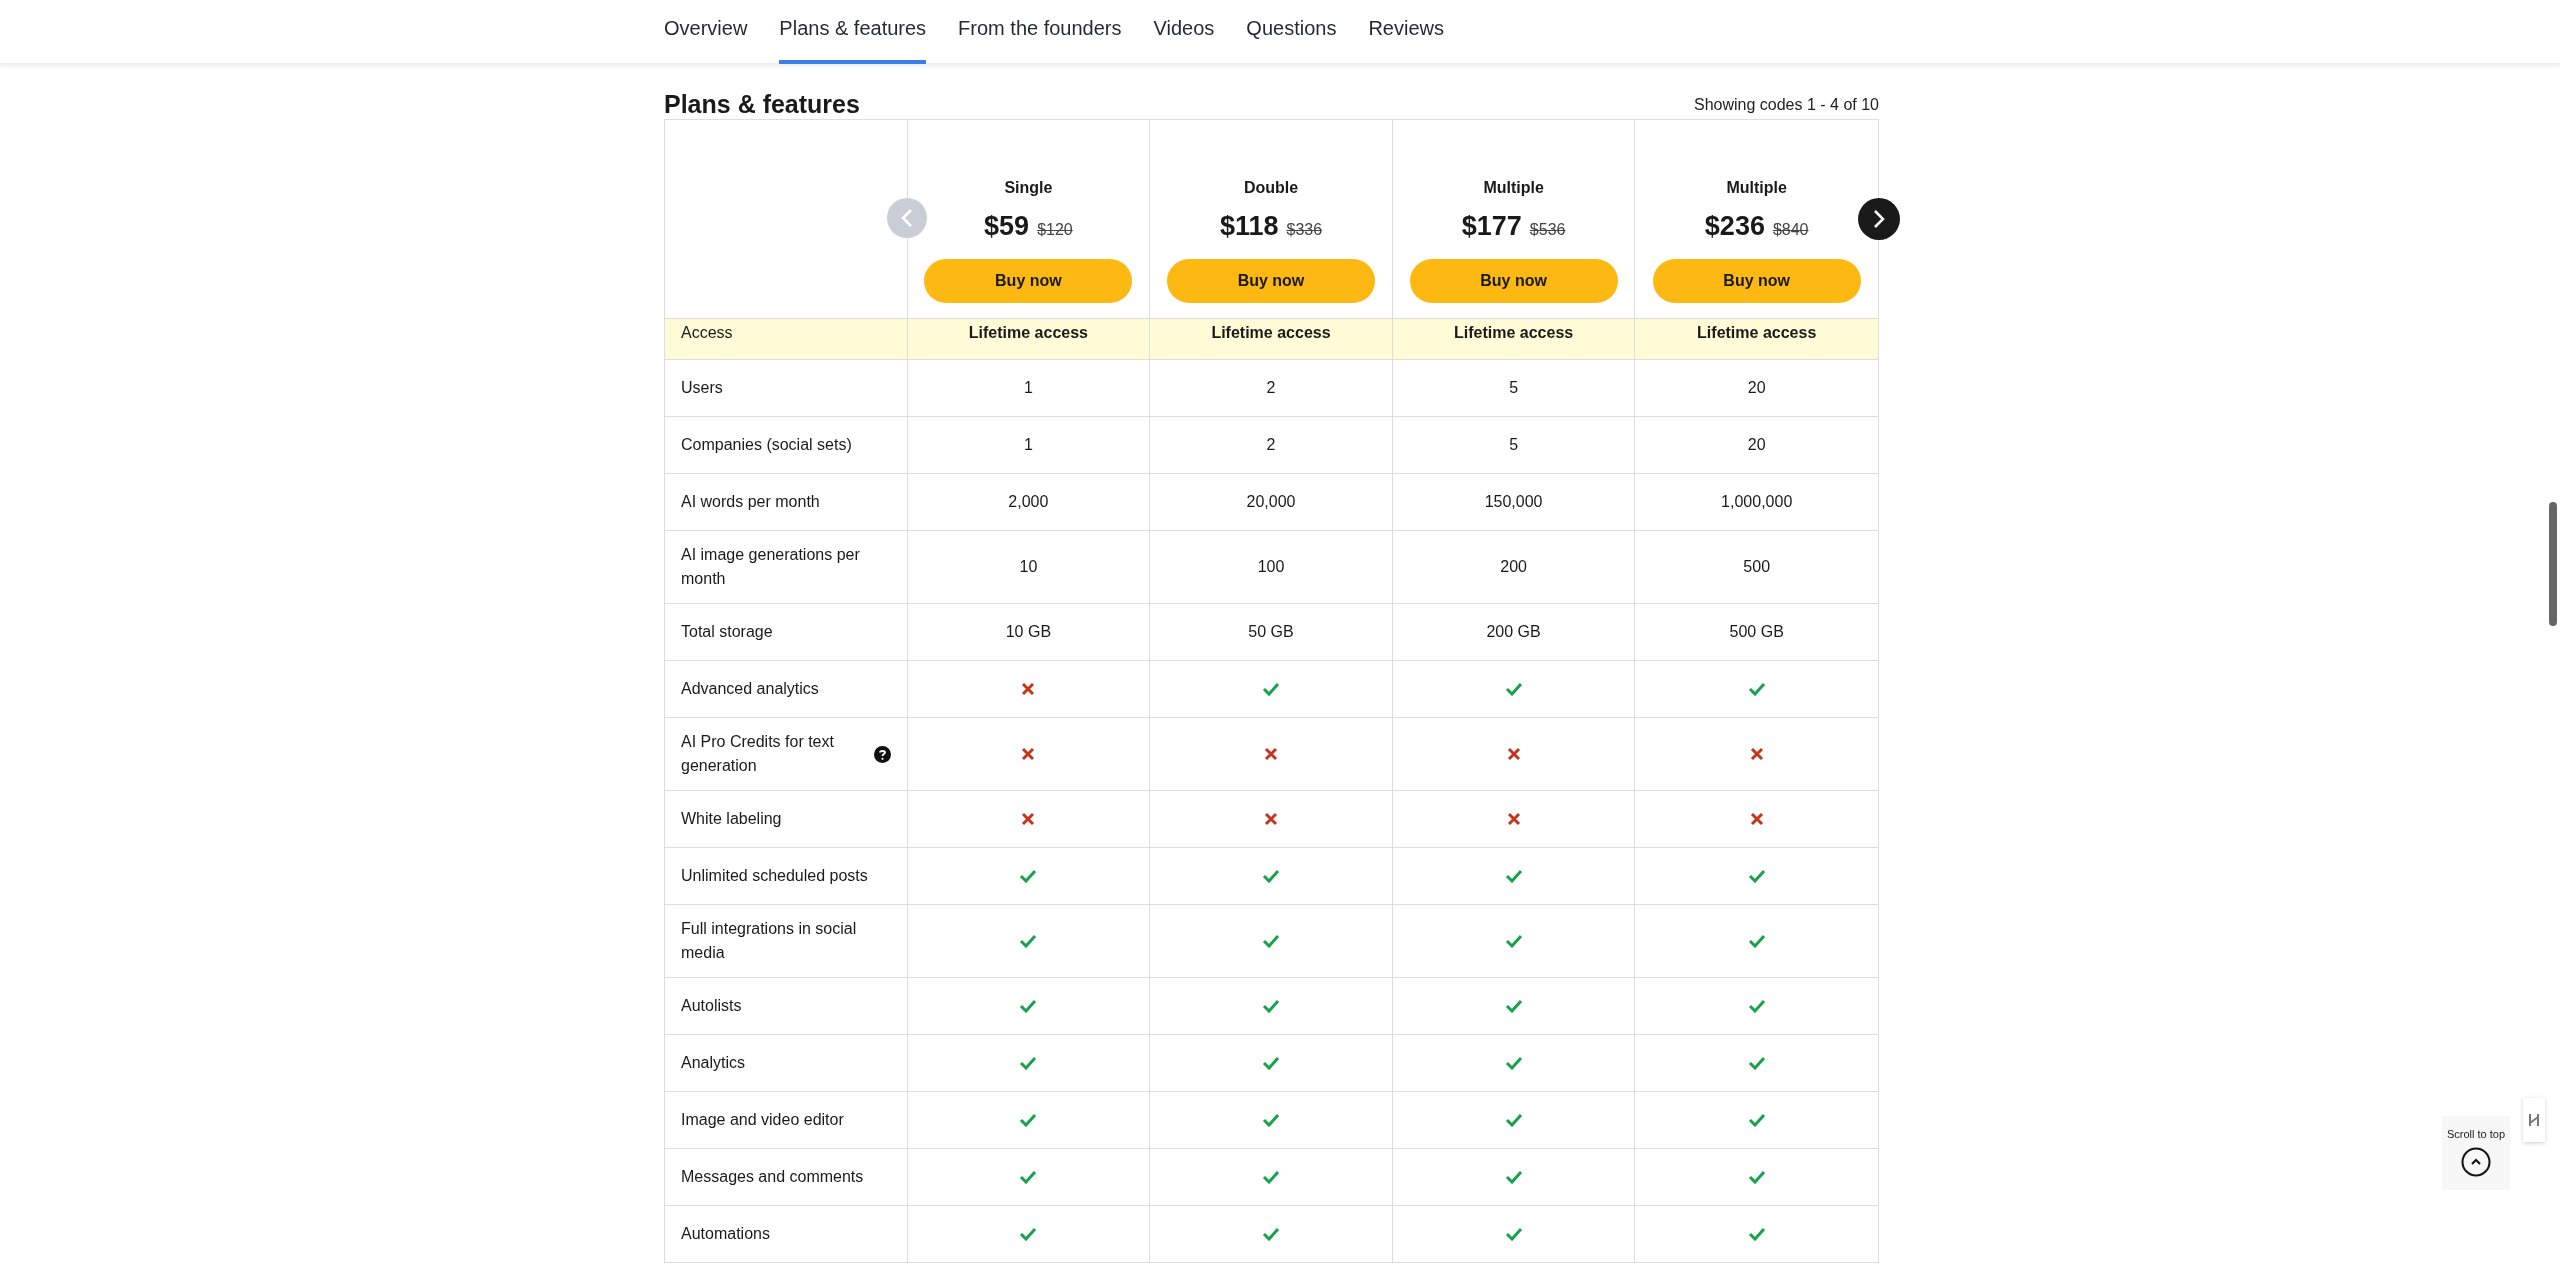  Describe the element at coordinates (1028, 188) in the screenshot. I see `plan-name: Single` at that location.